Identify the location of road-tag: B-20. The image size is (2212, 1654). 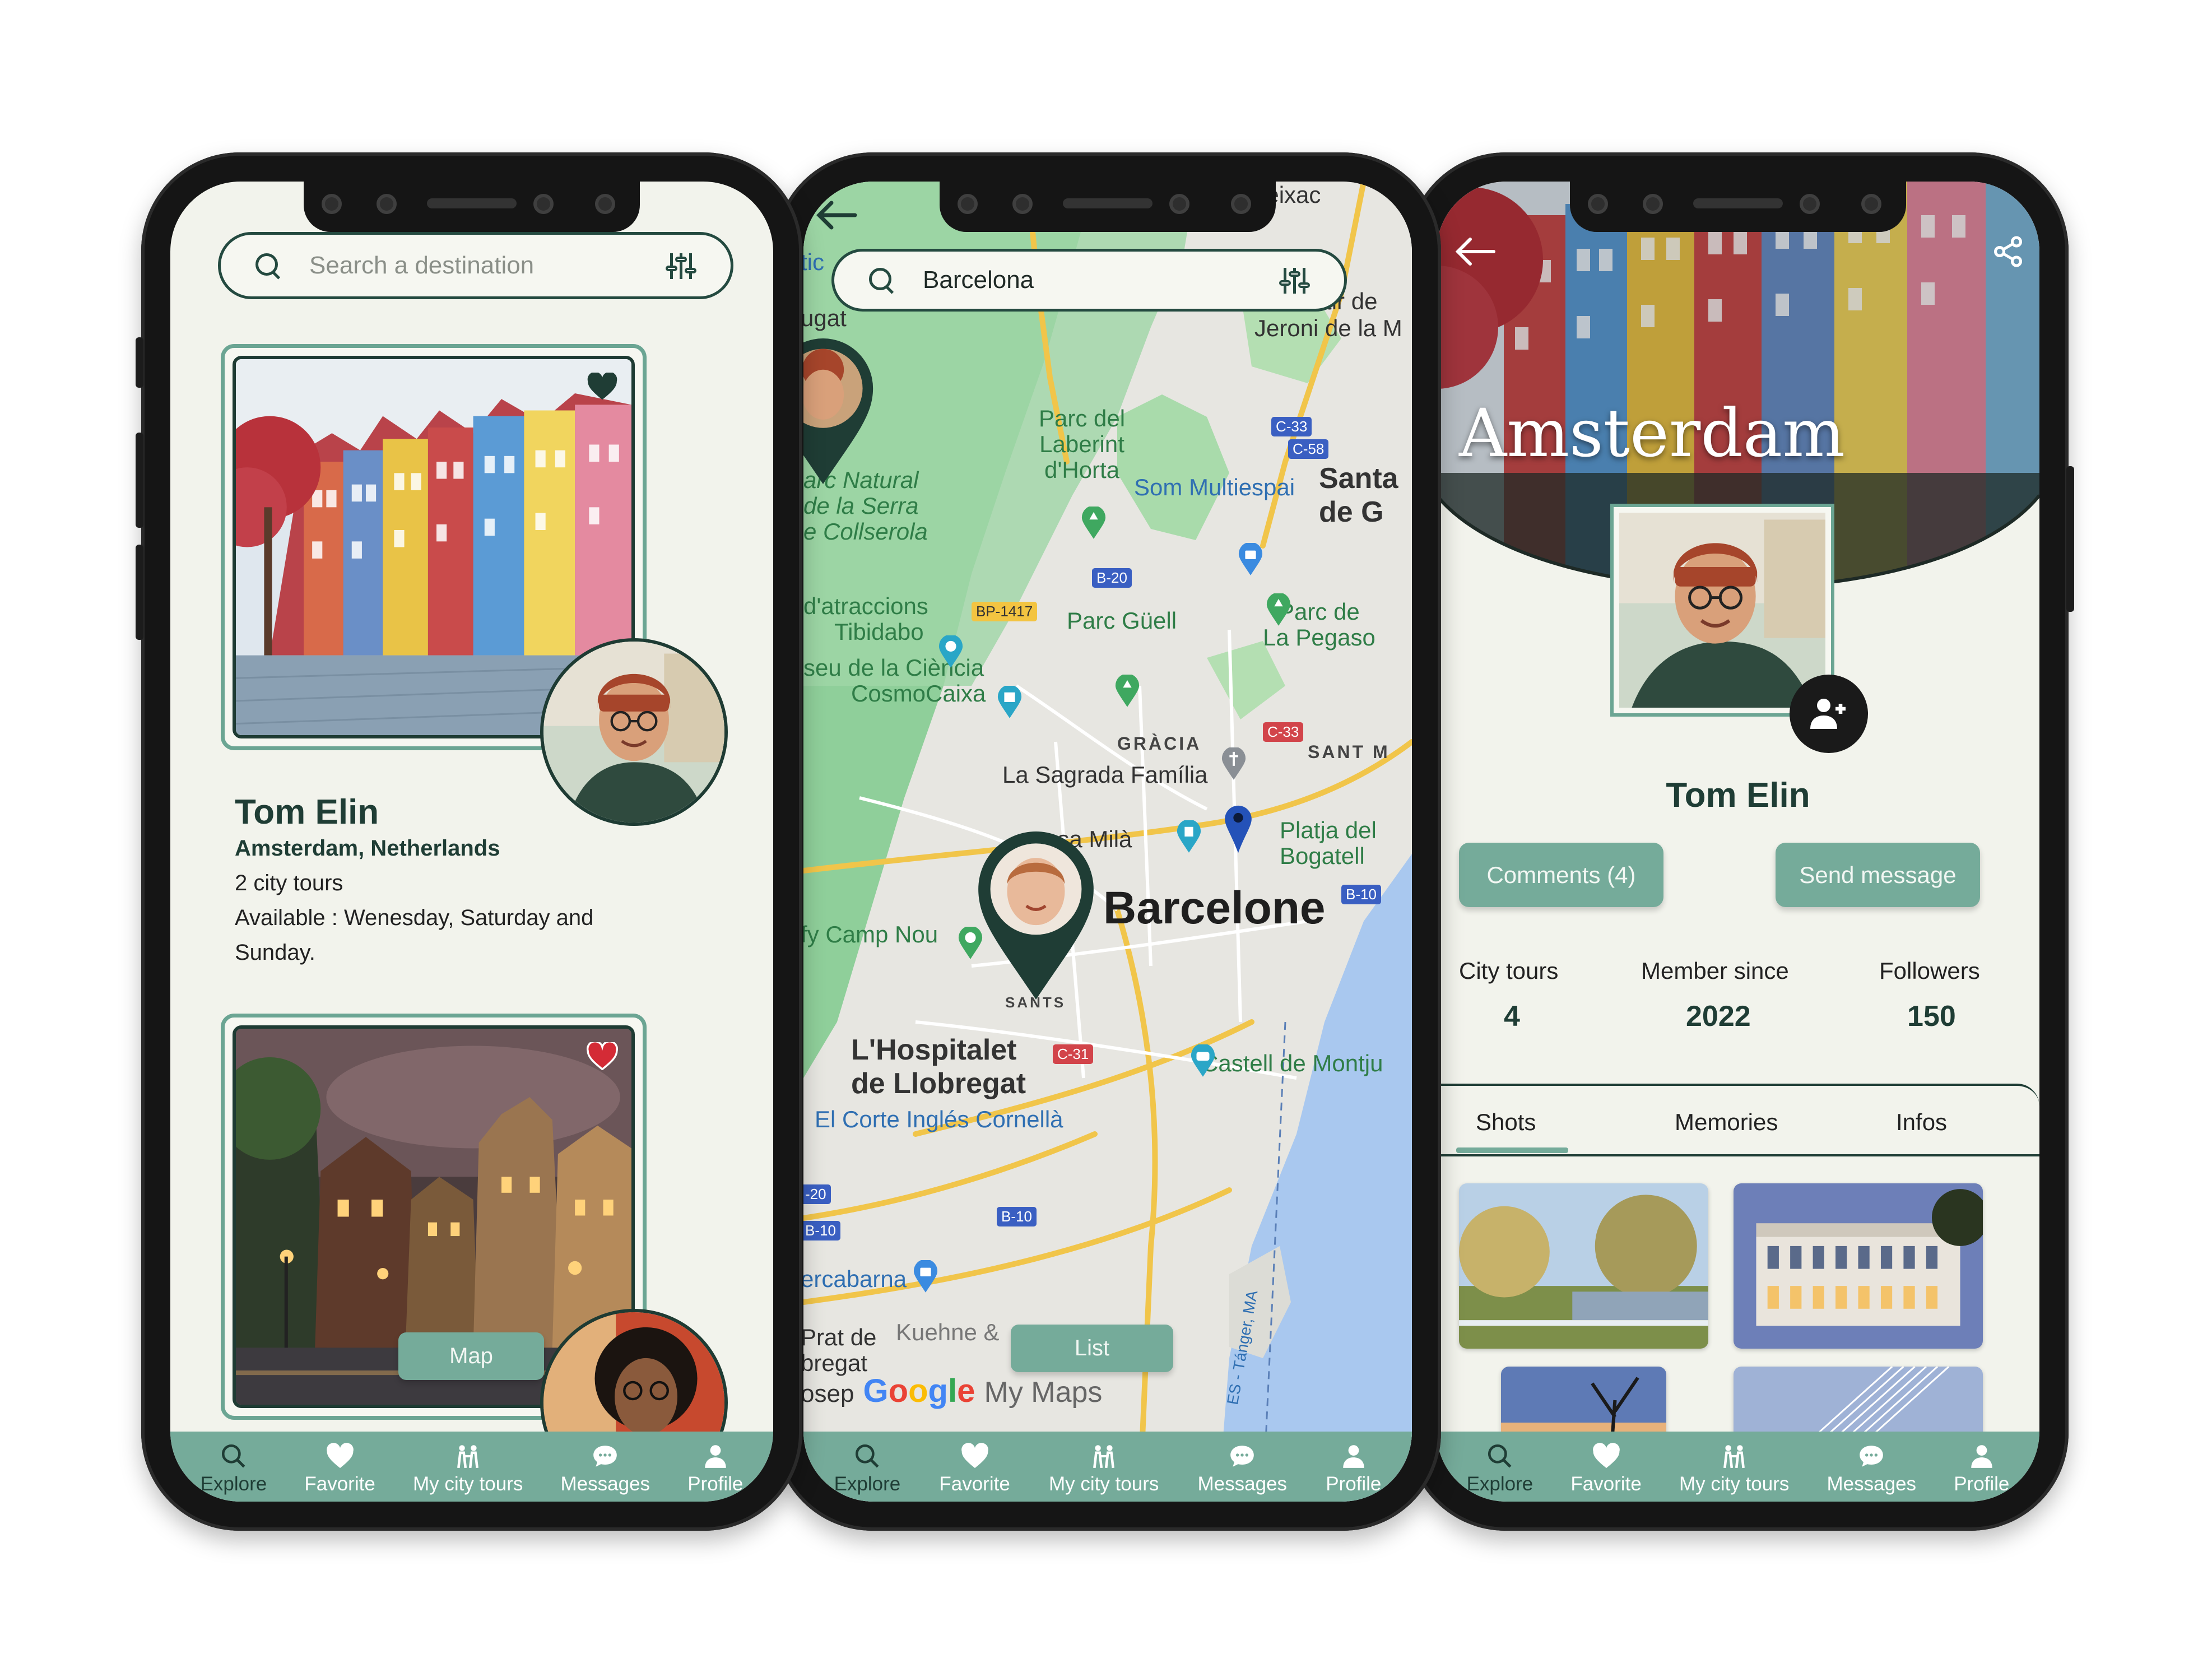
(1112, 578).